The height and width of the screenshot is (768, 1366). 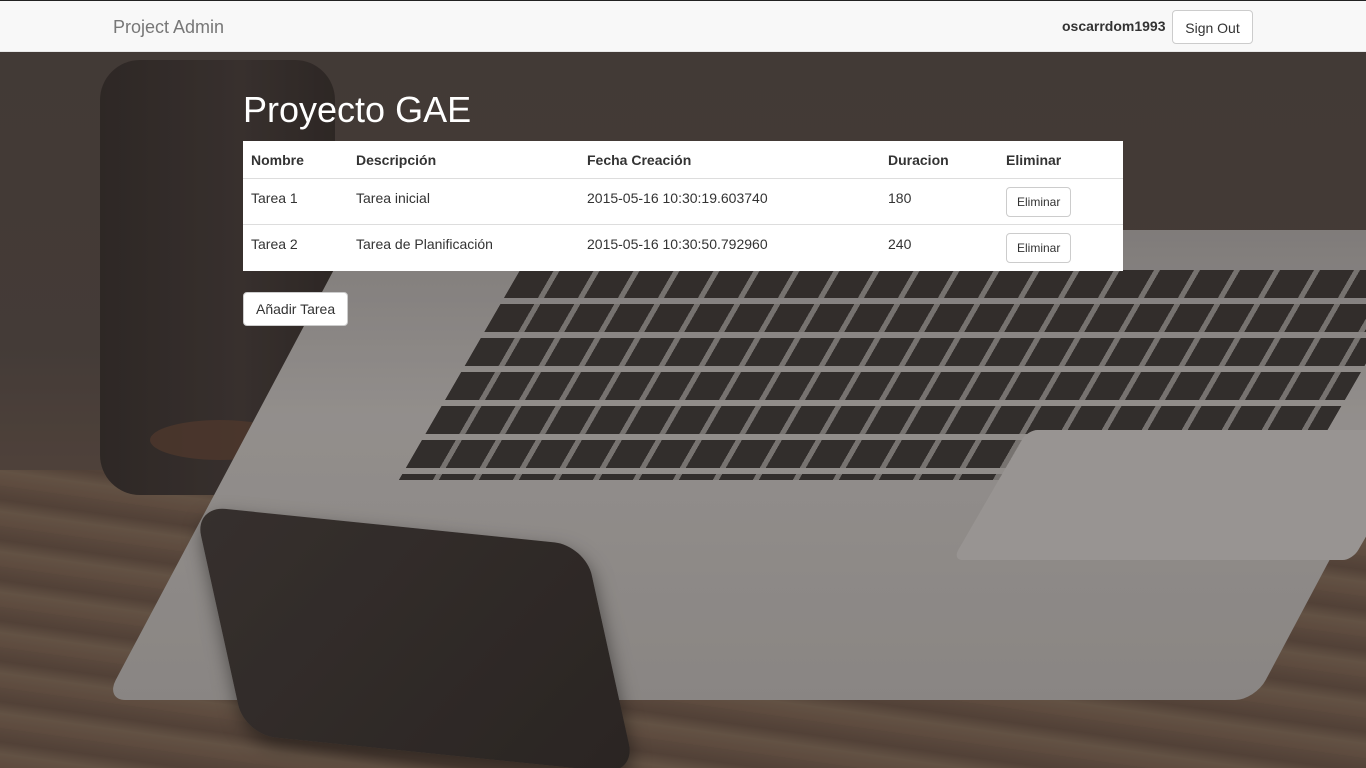 What do you see at coordinates (677, 198) in the screenshot?
I see `cell-fecha: 2015-05-16 10:30:19.603740` at bounding box center [677, 198].